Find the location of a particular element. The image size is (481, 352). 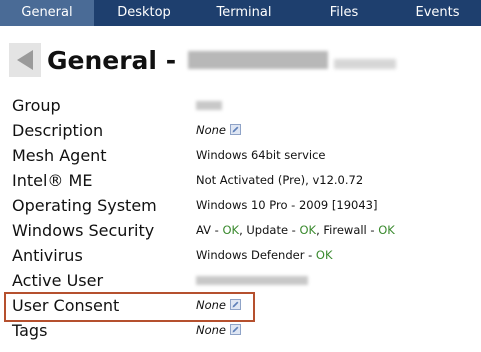

tab-bar: General Desktop Terminal Files Events is located at coordinates (240, 13).